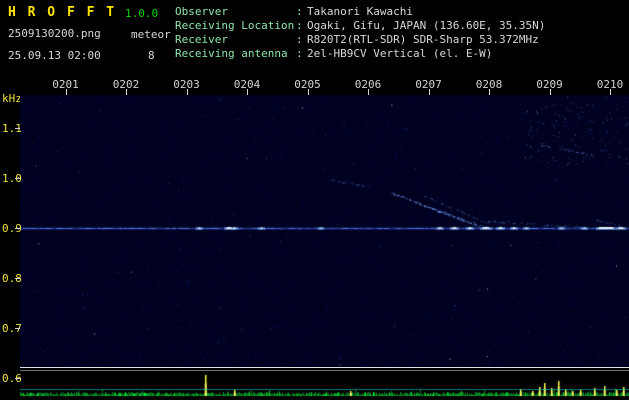 This screenshot has width=629, height=400. I want to click on freq-axis-unit-label: kHz, so click(12, 98).